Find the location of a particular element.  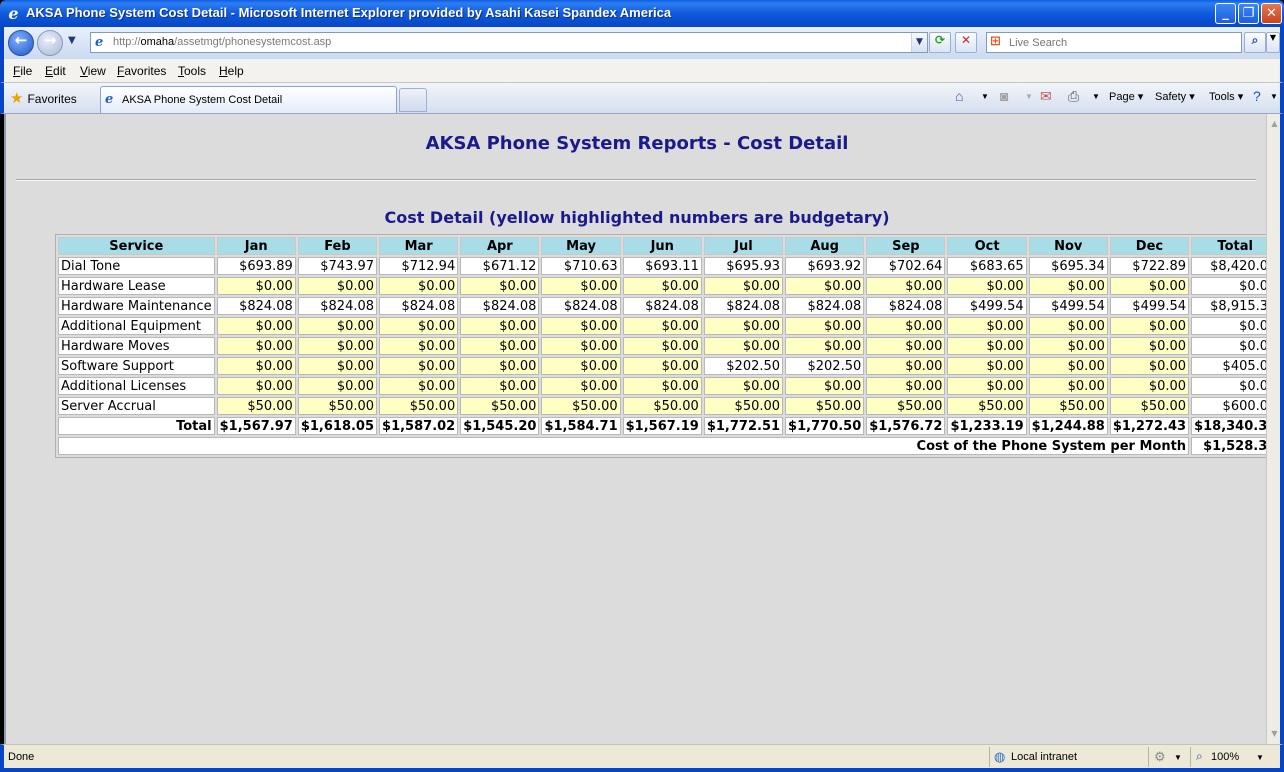

refresh-icon: ⟳ is located at coordinates (940, 40).